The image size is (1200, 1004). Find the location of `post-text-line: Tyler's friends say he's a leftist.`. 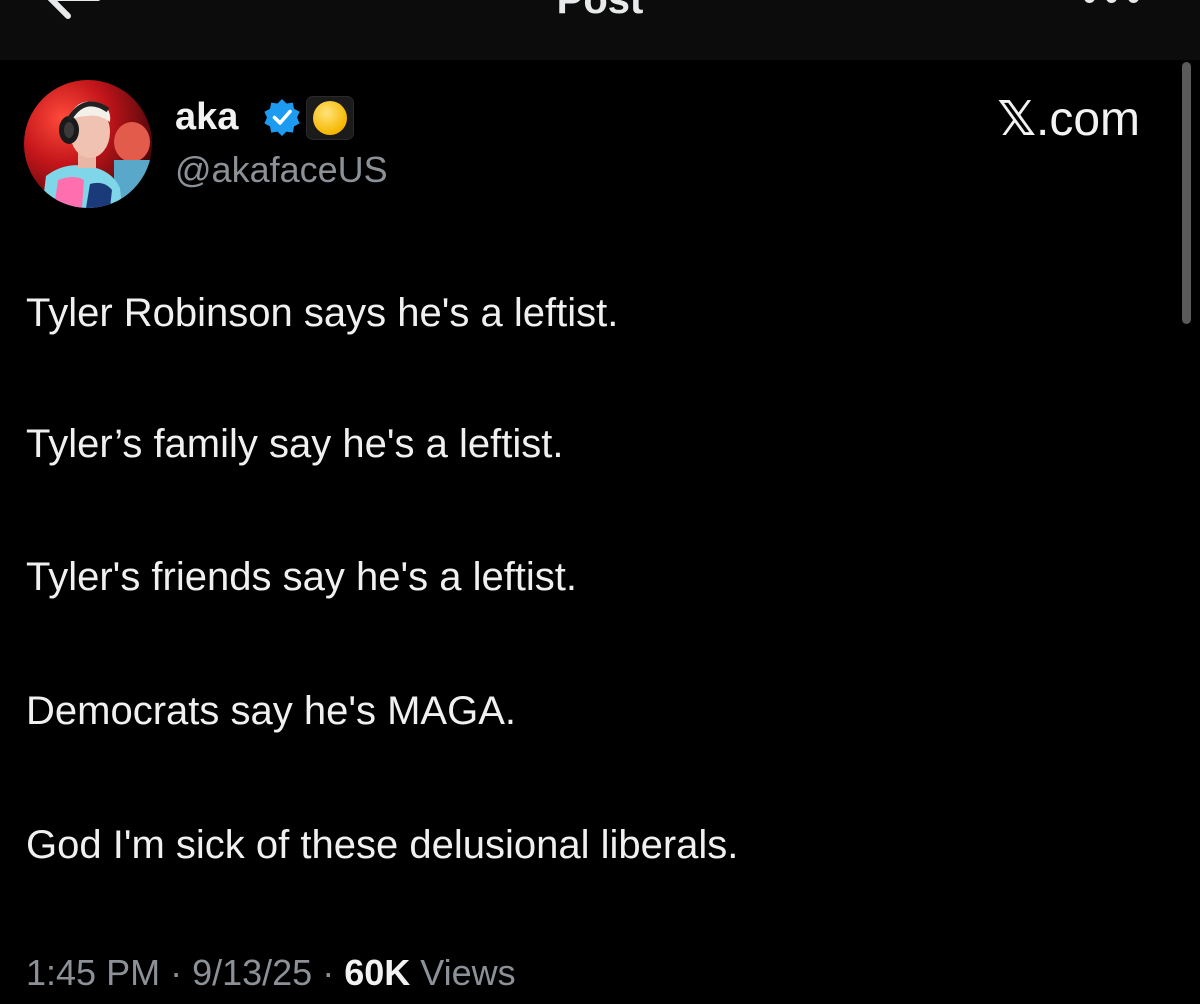

post-text-line: Tyler's friends say he's a leftist. is located at coordinates (302, 577).